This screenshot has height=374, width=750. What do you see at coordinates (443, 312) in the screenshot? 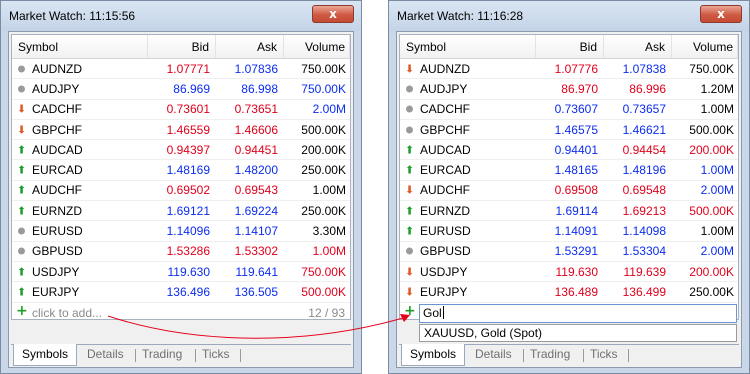
I see `text-caret` at bounding box center [443, 312].